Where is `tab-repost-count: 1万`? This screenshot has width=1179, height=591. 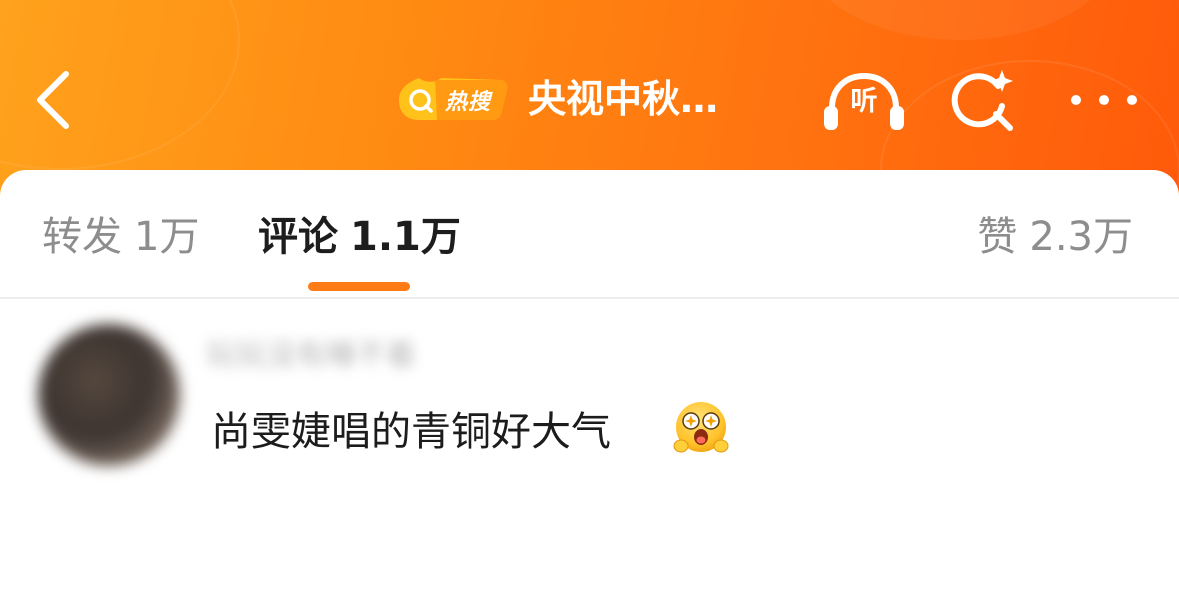 tab-repost-count: 1万 is located at coordinates (167, 237).